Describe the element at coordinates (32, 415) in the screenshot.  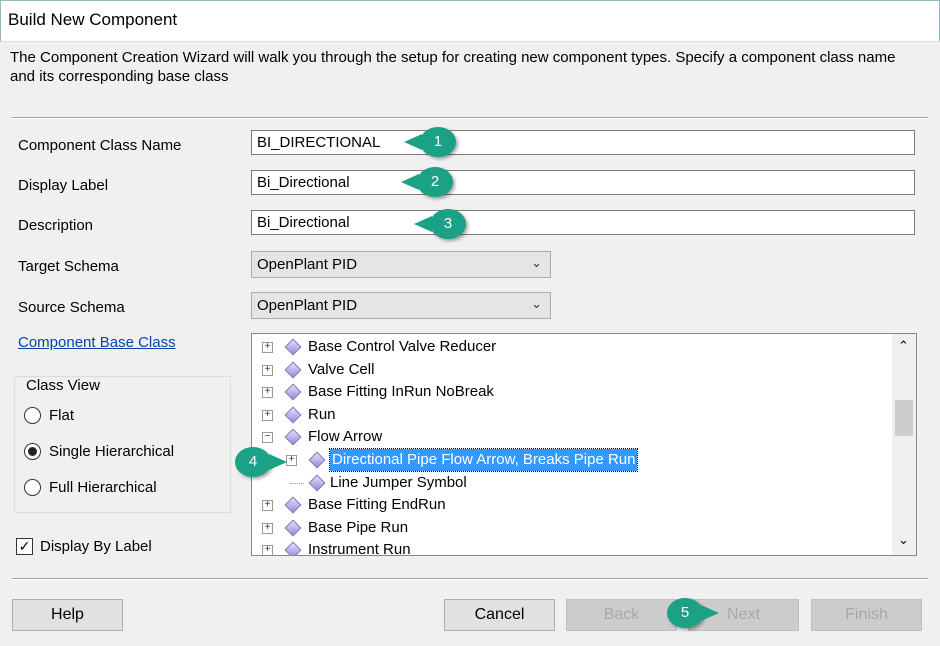
I see `radio-flat` at that location.